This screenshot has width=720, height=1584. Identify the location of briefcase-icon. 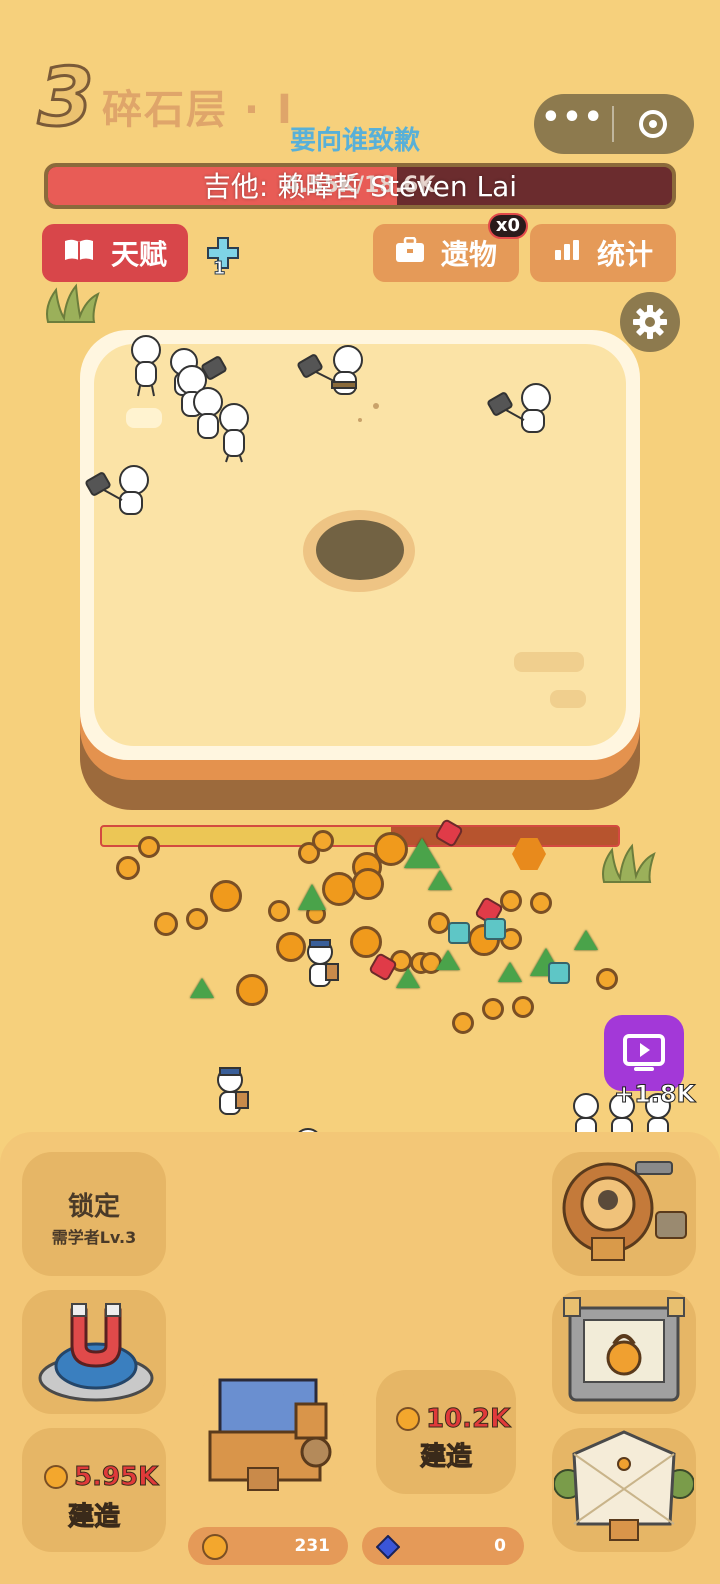
(410, 253).